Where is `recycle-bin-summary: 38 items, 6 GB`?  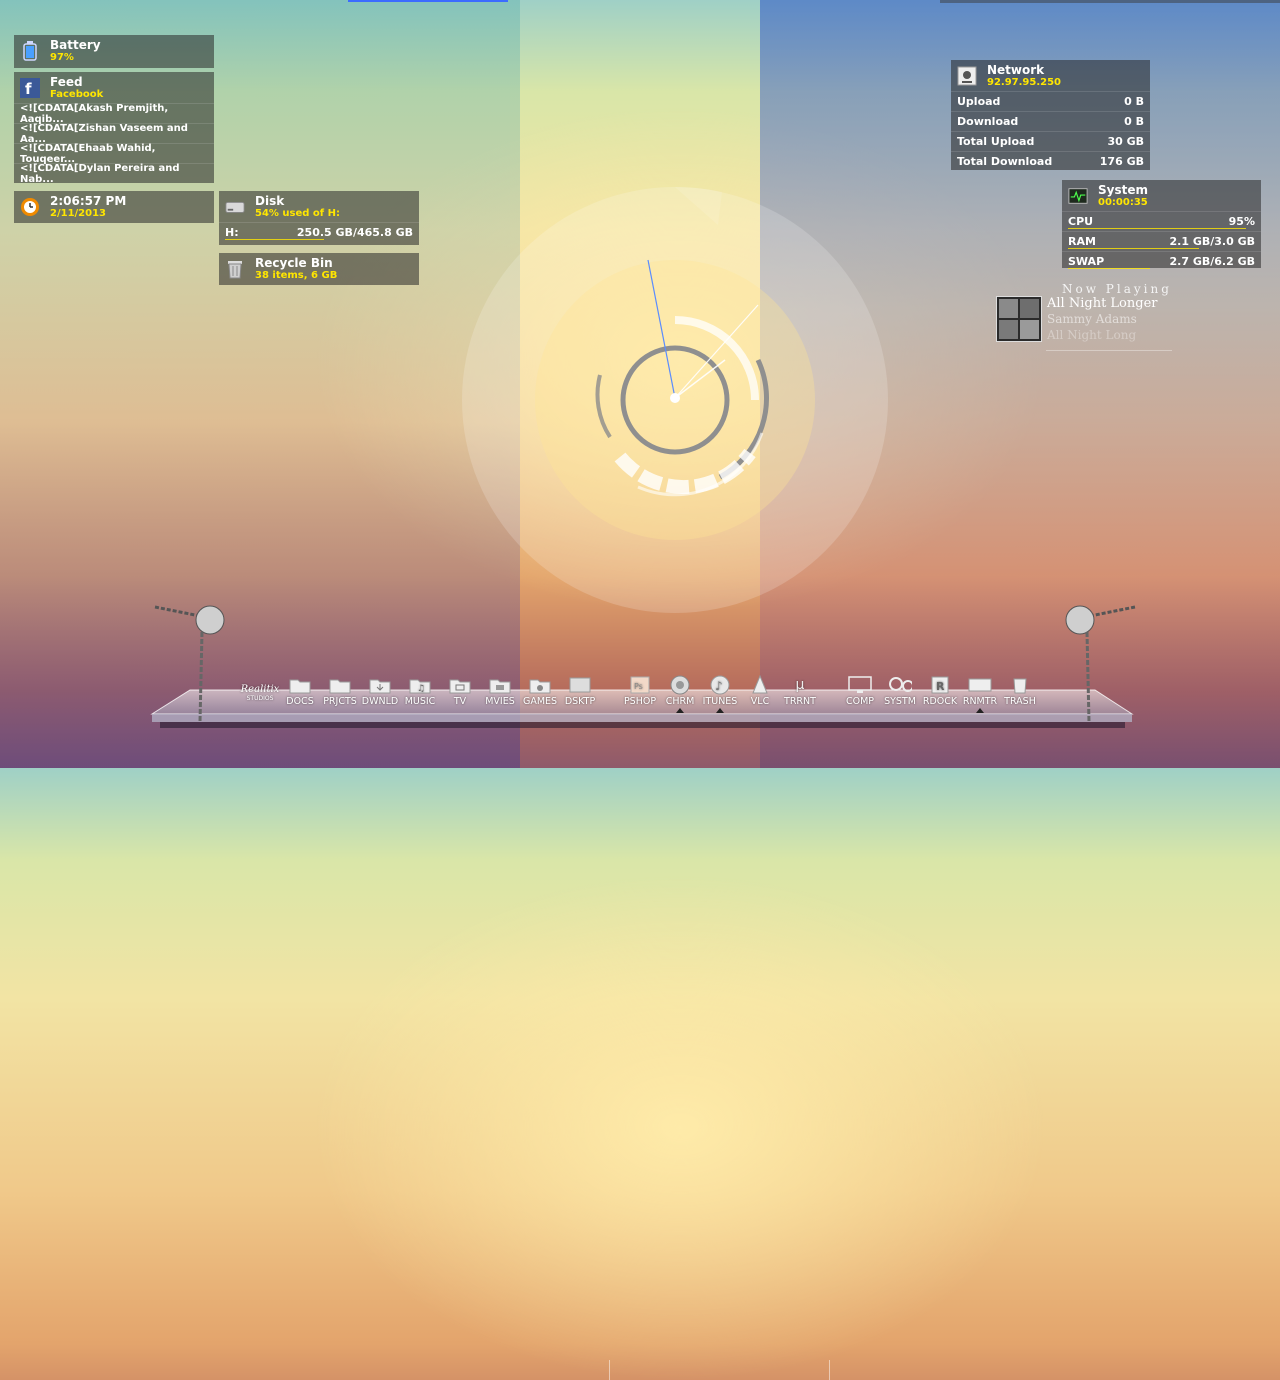
recycle-bin-summary: 38 items, 6 GB is located at coordinates (296, 275).